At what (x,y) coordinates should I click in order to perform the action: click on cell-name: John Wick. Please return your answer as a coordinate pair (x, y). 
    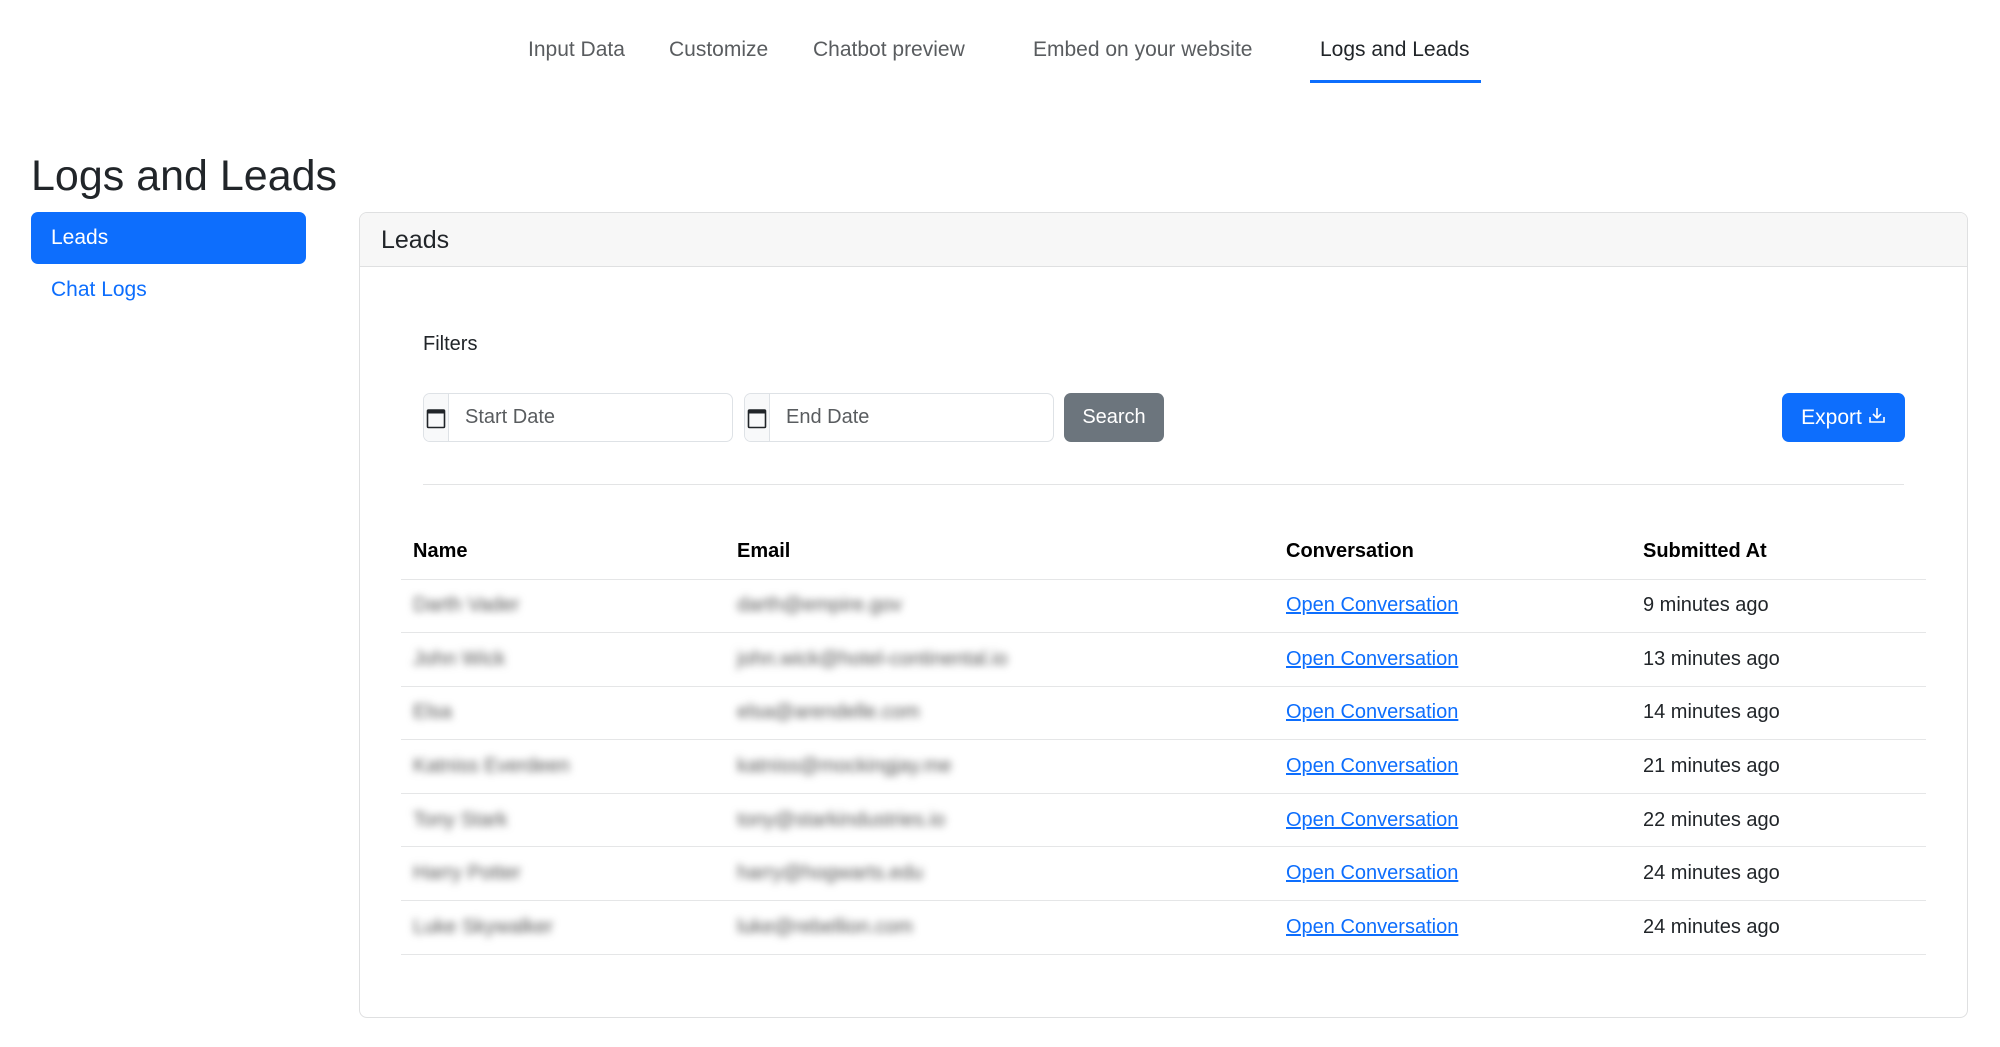
    Looking at the image, I should click on (563, 659).